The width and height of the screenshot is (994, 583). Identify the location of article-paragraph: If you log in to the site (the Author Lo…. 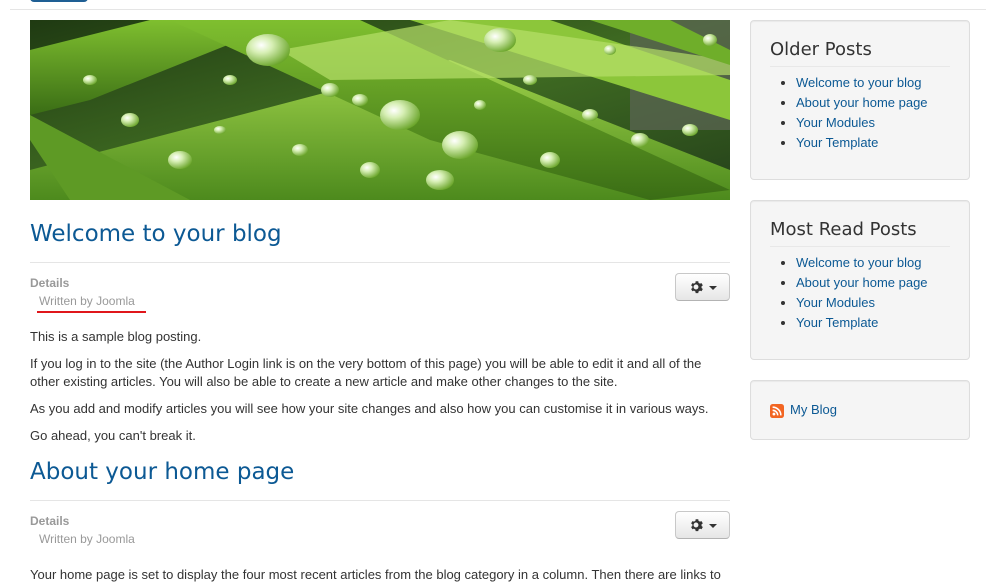
(366, 372).